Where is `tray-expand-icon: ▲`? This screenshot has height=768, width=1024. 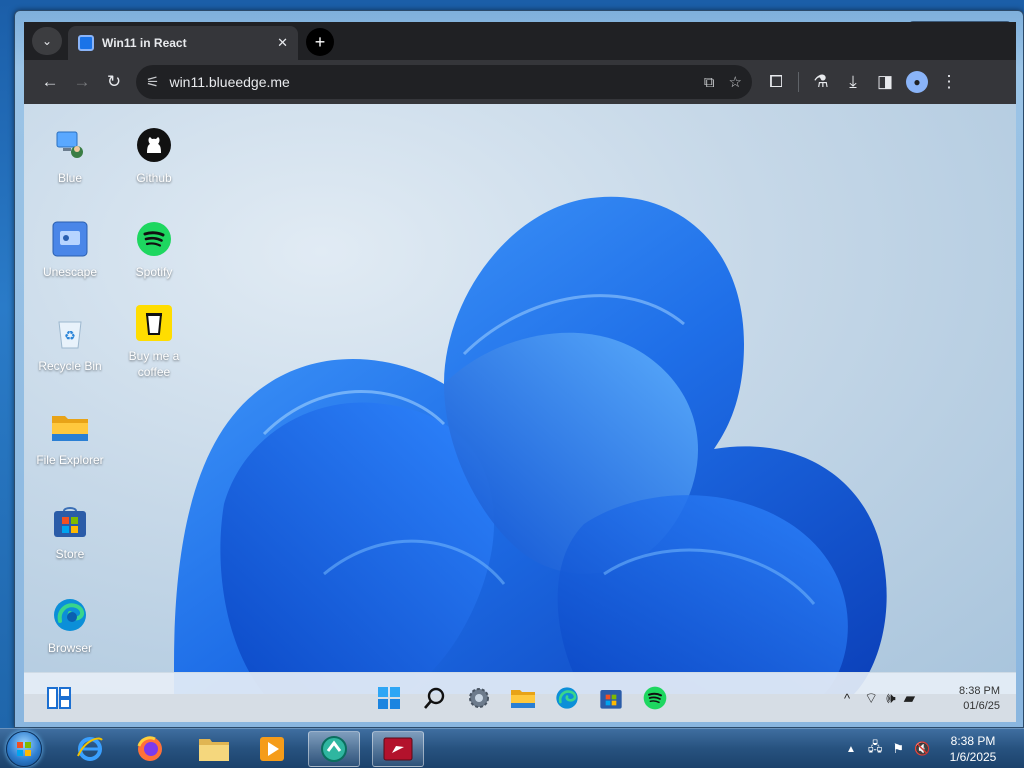
tray-expand-icon: ▲ is located at coordinates (851, 749).